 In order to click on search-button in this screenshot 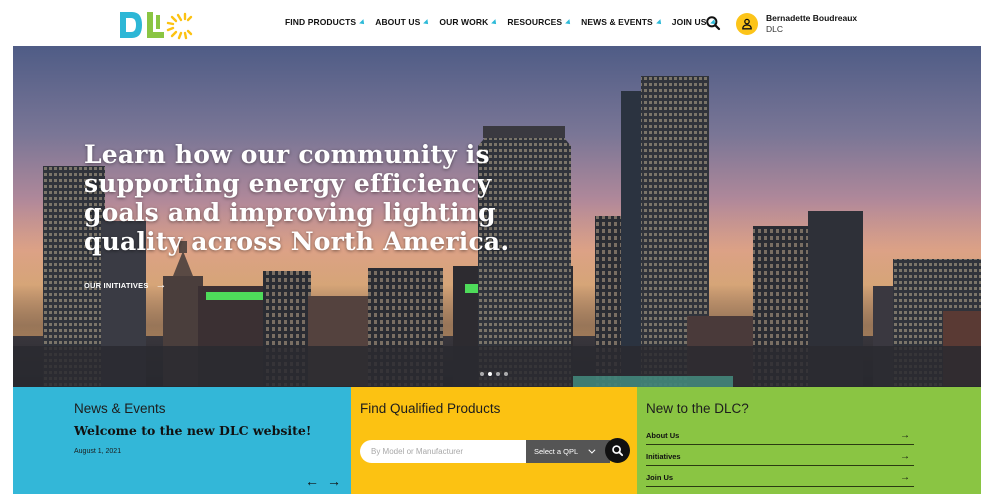, I will do `click(713, 23)`.